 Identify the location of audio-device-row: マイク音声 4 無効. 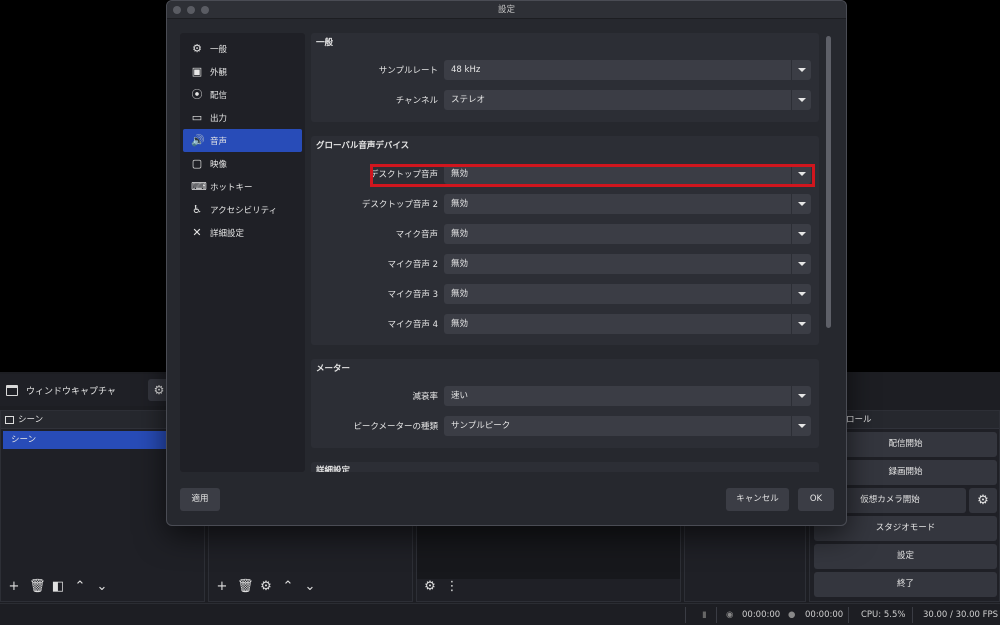
(565, 324).